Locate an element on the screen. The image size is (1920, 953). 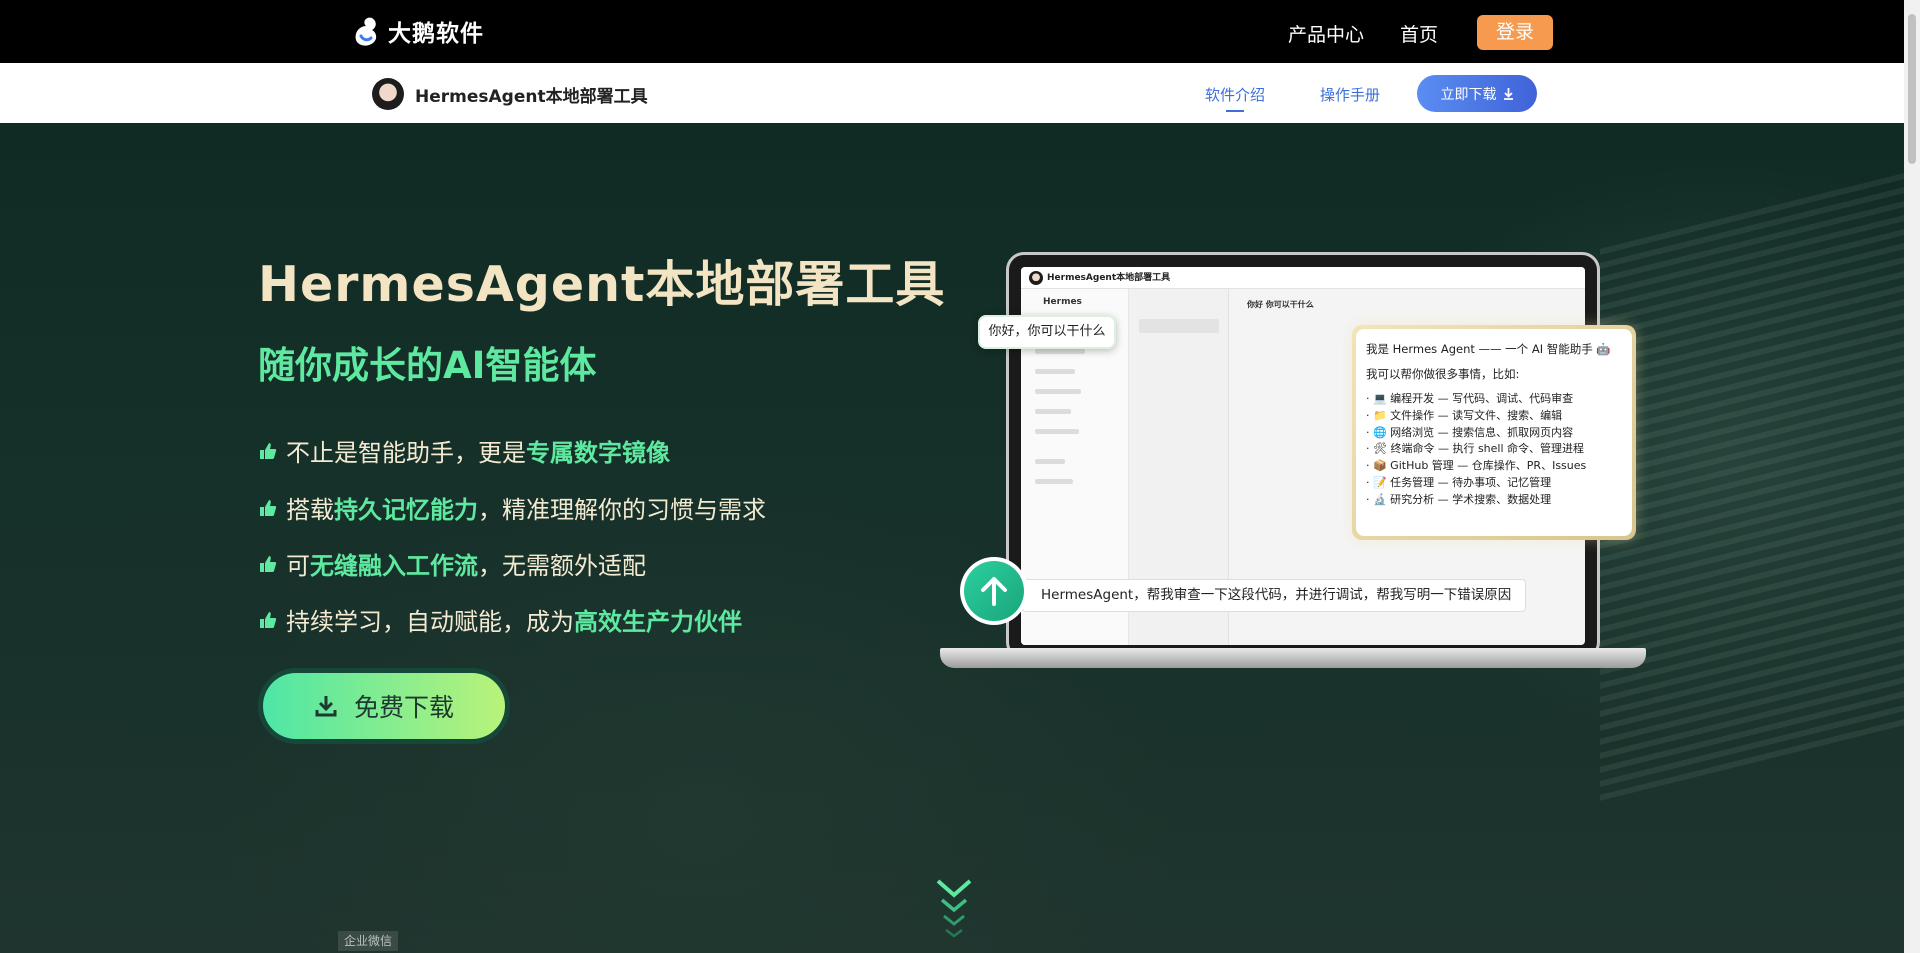
feature-text: 可 is located at coordinates (298, 566).